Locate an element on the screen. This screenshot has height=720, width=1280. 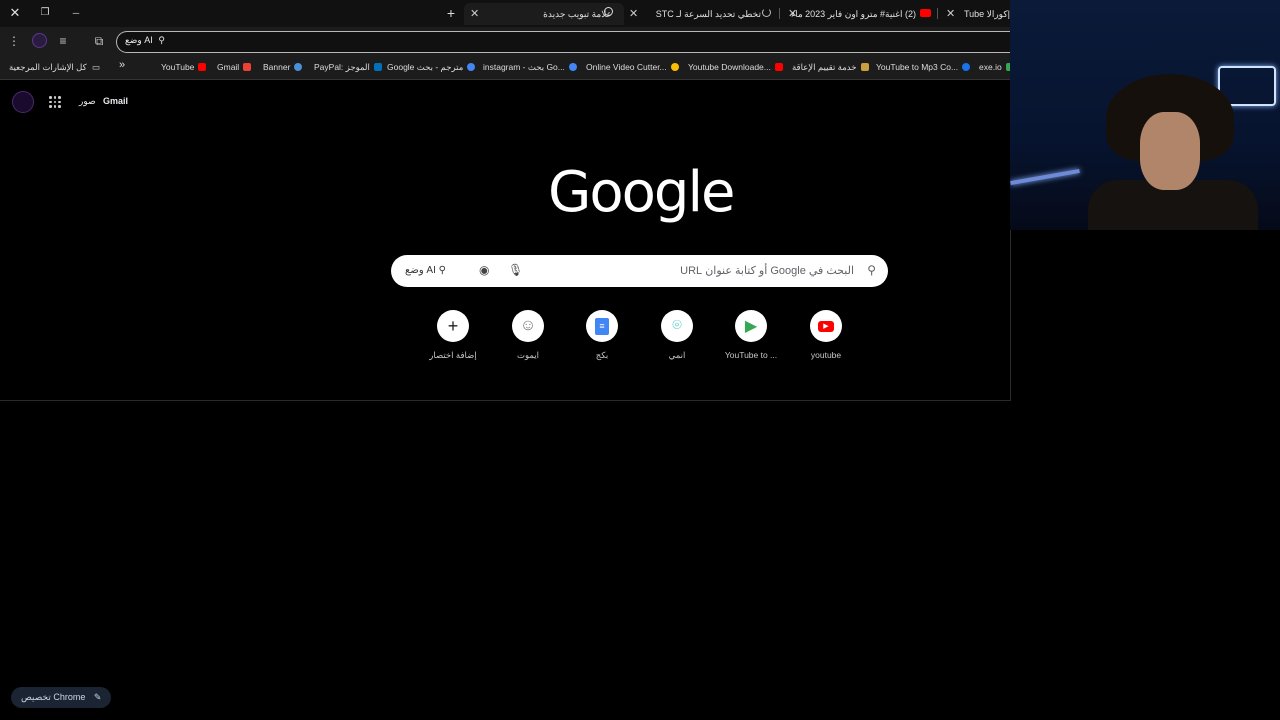
customize-chrome-button: تخصيص Chrome ✎ is located at coordinates (61, 697).